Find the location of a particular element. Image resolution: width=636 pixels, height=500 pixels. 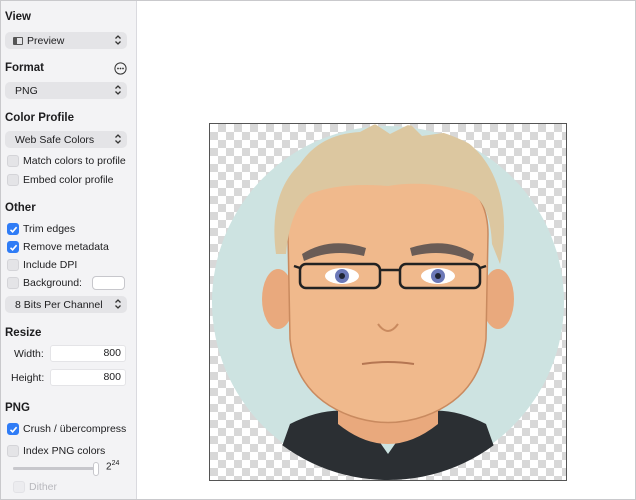

remove-metadata-checkbox is located at coordinates (13, 247).